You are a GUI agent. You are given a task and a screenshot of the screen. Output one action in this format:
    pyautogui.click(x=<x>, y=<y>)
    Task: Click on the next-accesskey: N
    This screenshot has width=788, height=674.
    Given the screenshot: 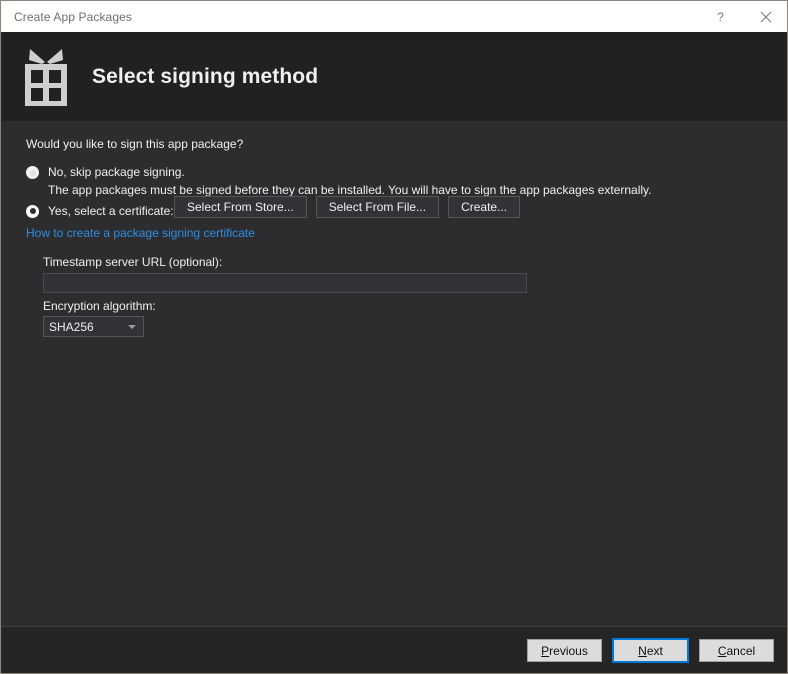 What is the action you would take?
    pyautogui.click(x=642, y=650)
    